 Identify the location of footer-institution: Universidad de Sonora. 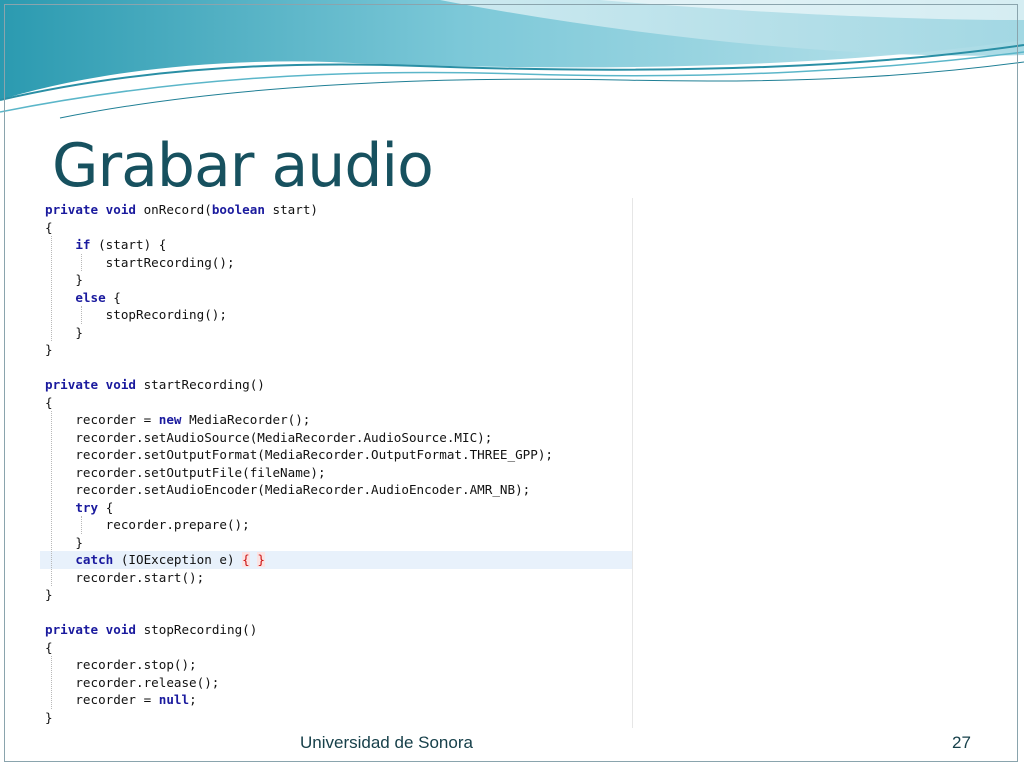
(386, 742).